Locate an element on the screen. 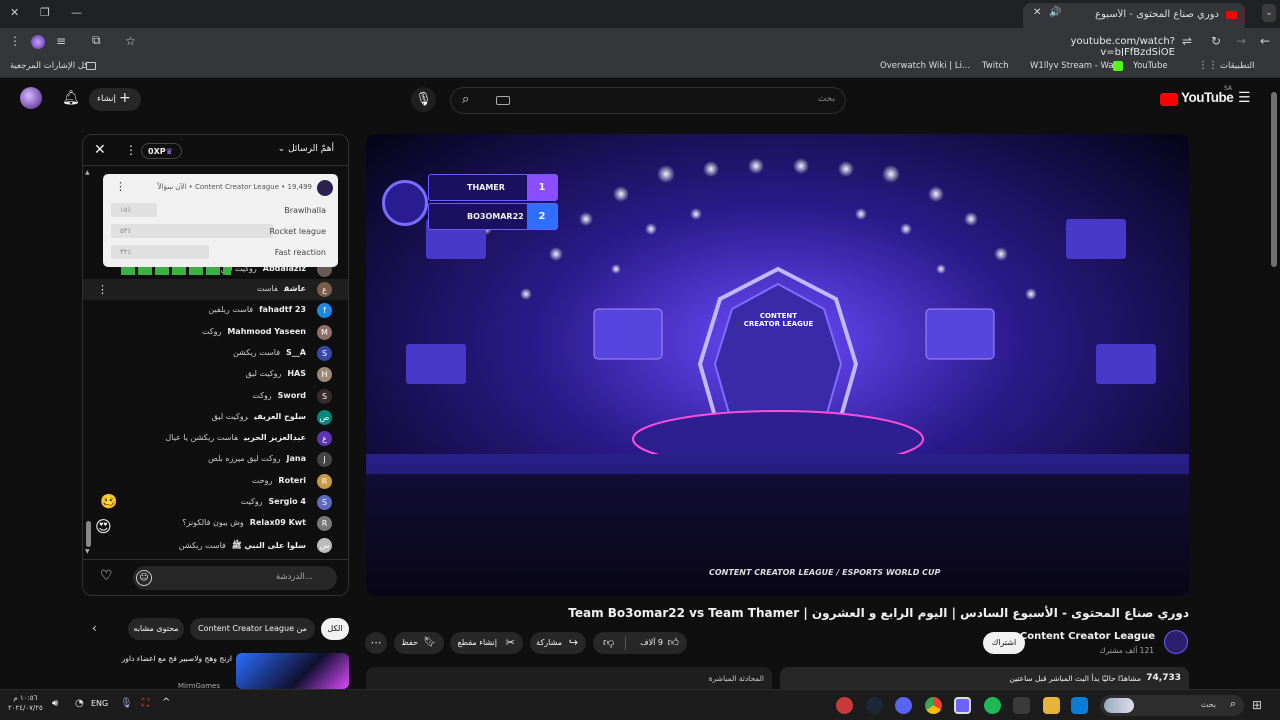 The height and width of the screenshot is (720, 1280). notifications-bell-icon: 🔔︎ is located at coordinates (71, 98).